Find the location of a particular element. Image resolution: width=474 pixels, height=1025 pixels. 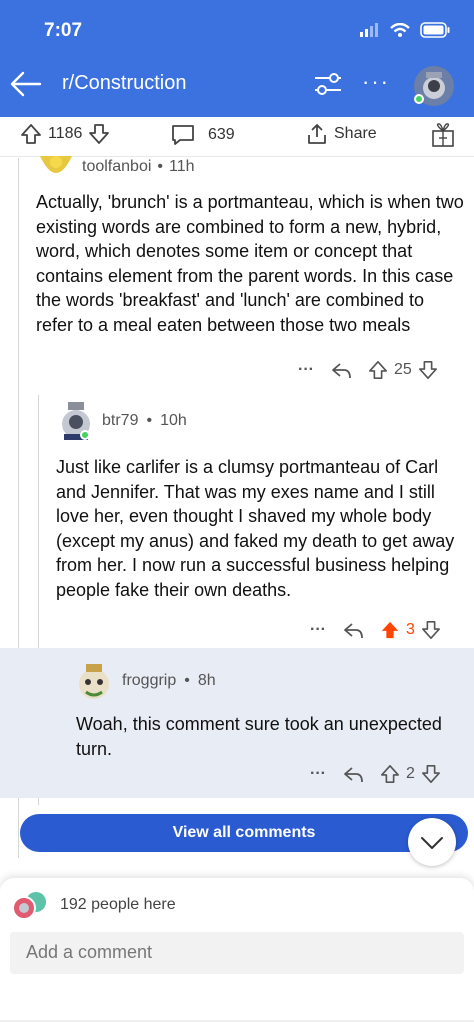

avatar is located at coordinates (76, 421).